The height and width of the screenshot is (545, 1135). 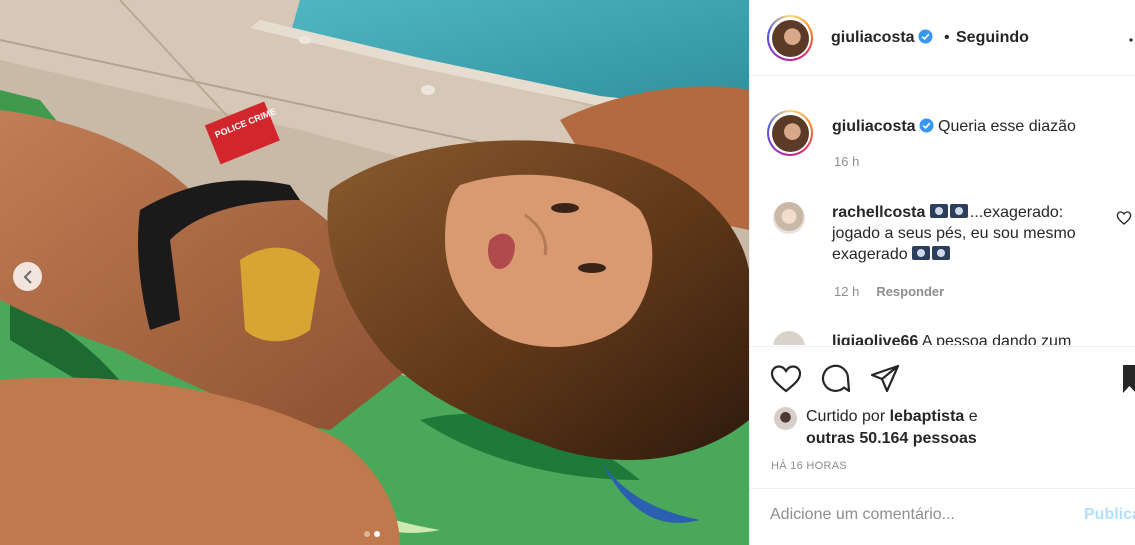 What do you see at coordinates (846, 291) in the screenshot?
I see `comment-time: 12 h` at bounding box center [846, 291].